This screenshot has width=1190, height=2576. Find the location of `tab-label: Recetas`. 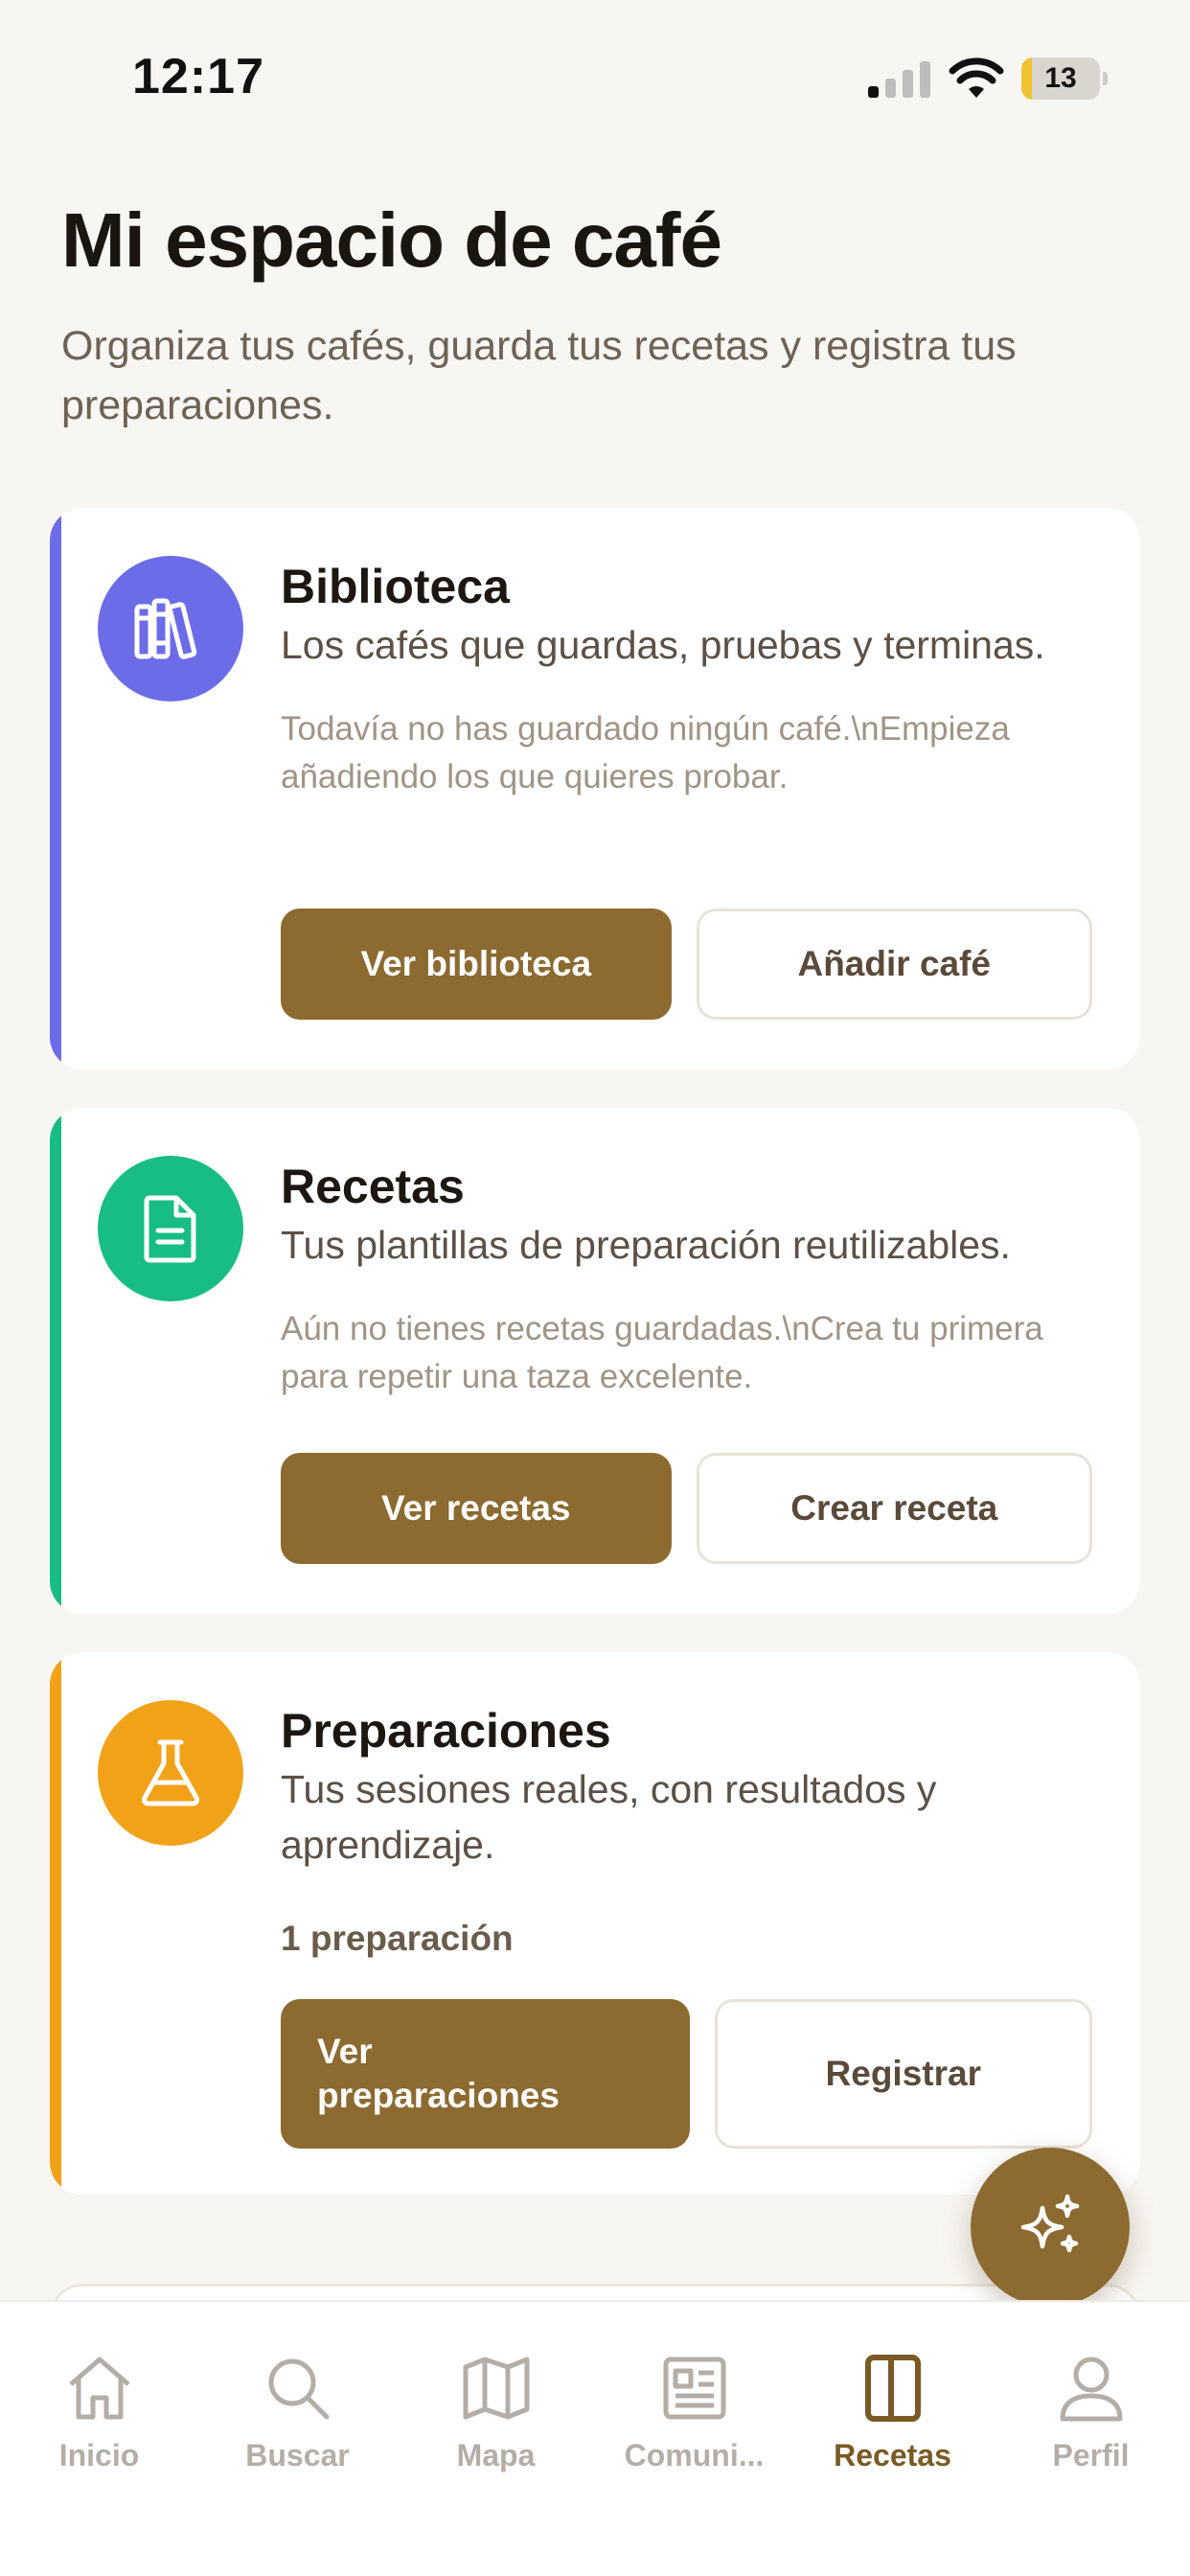

tab-label: Recetas is located at coordinates (893, 2455).